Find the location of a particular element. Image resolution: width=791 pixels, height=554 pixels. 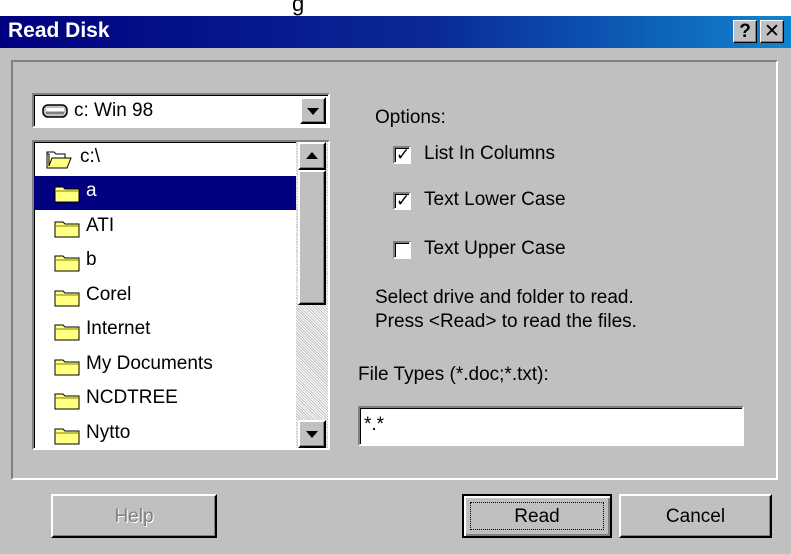

read-button: Read is located at coordinates (537, 516).